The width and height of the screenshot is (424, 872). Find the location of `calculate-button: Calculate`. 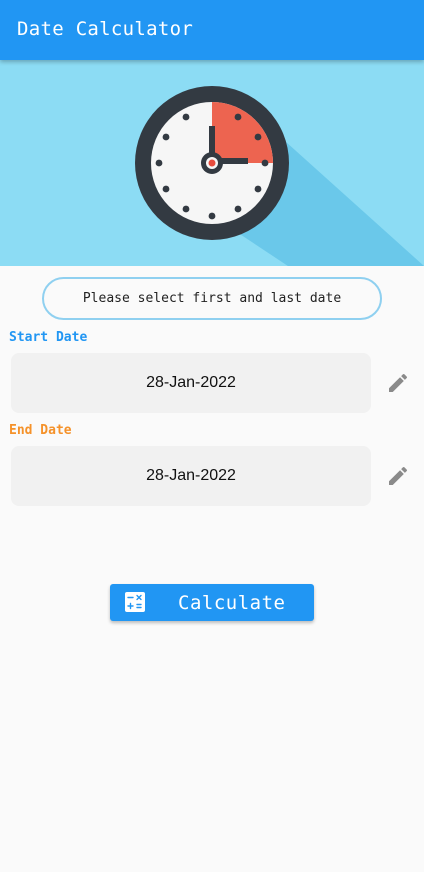

calculate-button: Calculate is located at coordinates (212, 602).